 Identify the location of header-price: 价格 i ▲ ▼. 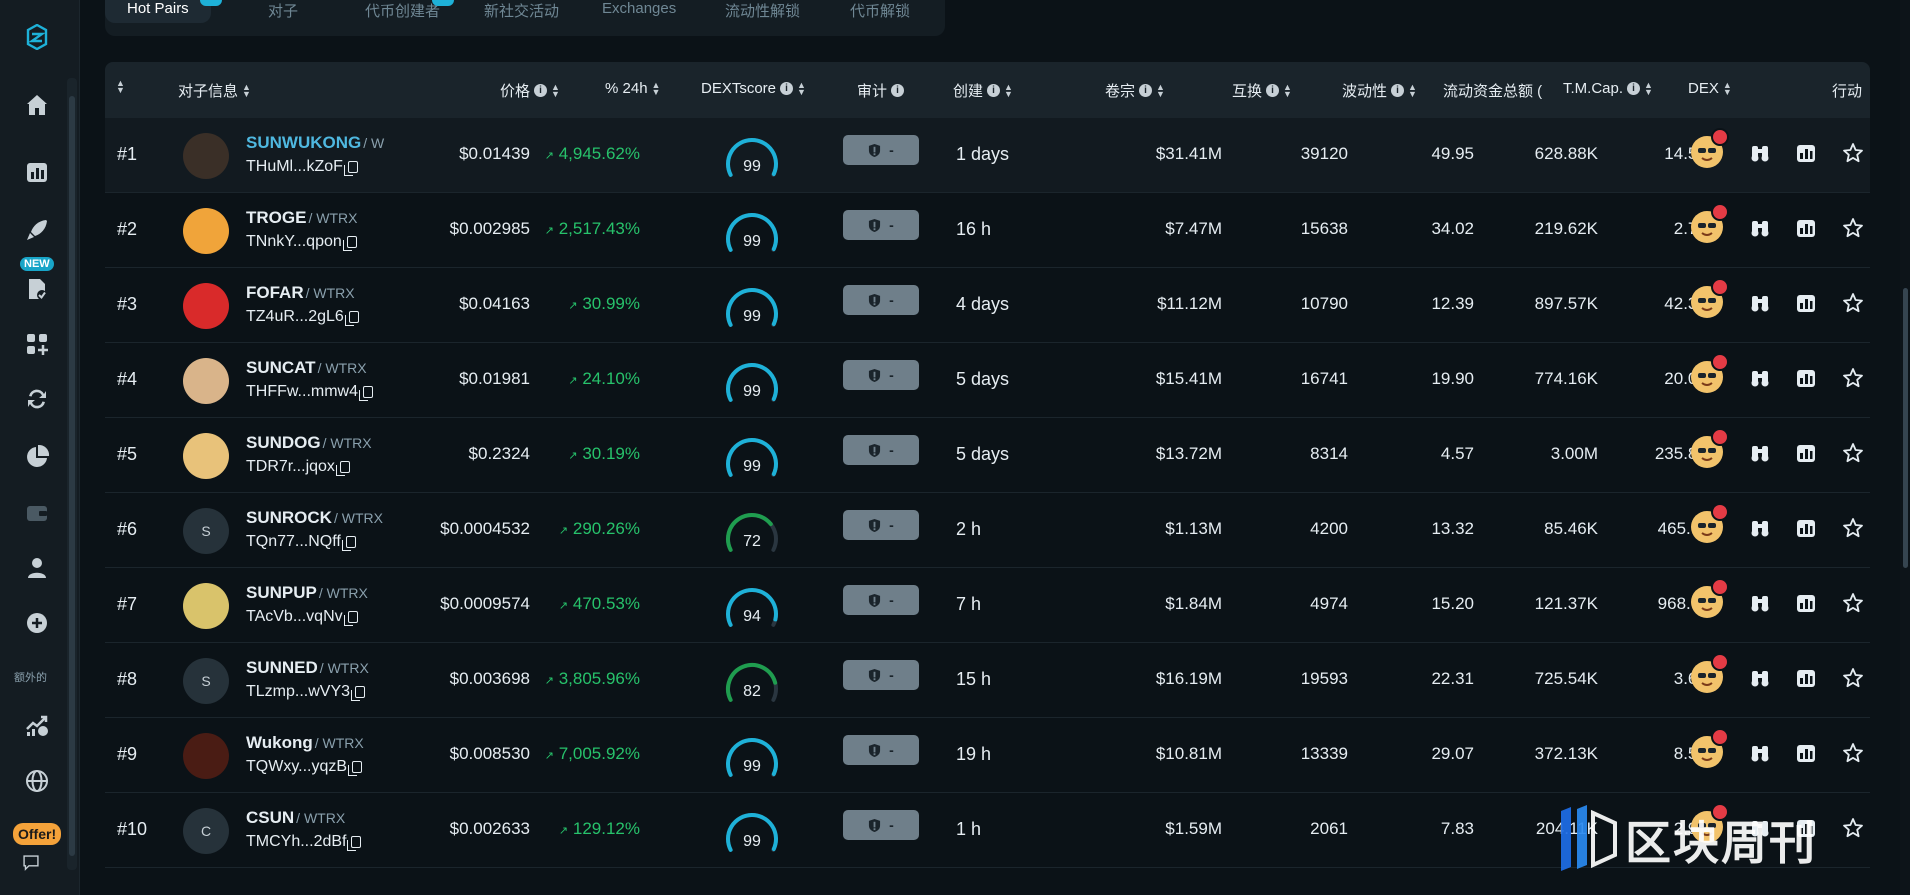
(530, 90).